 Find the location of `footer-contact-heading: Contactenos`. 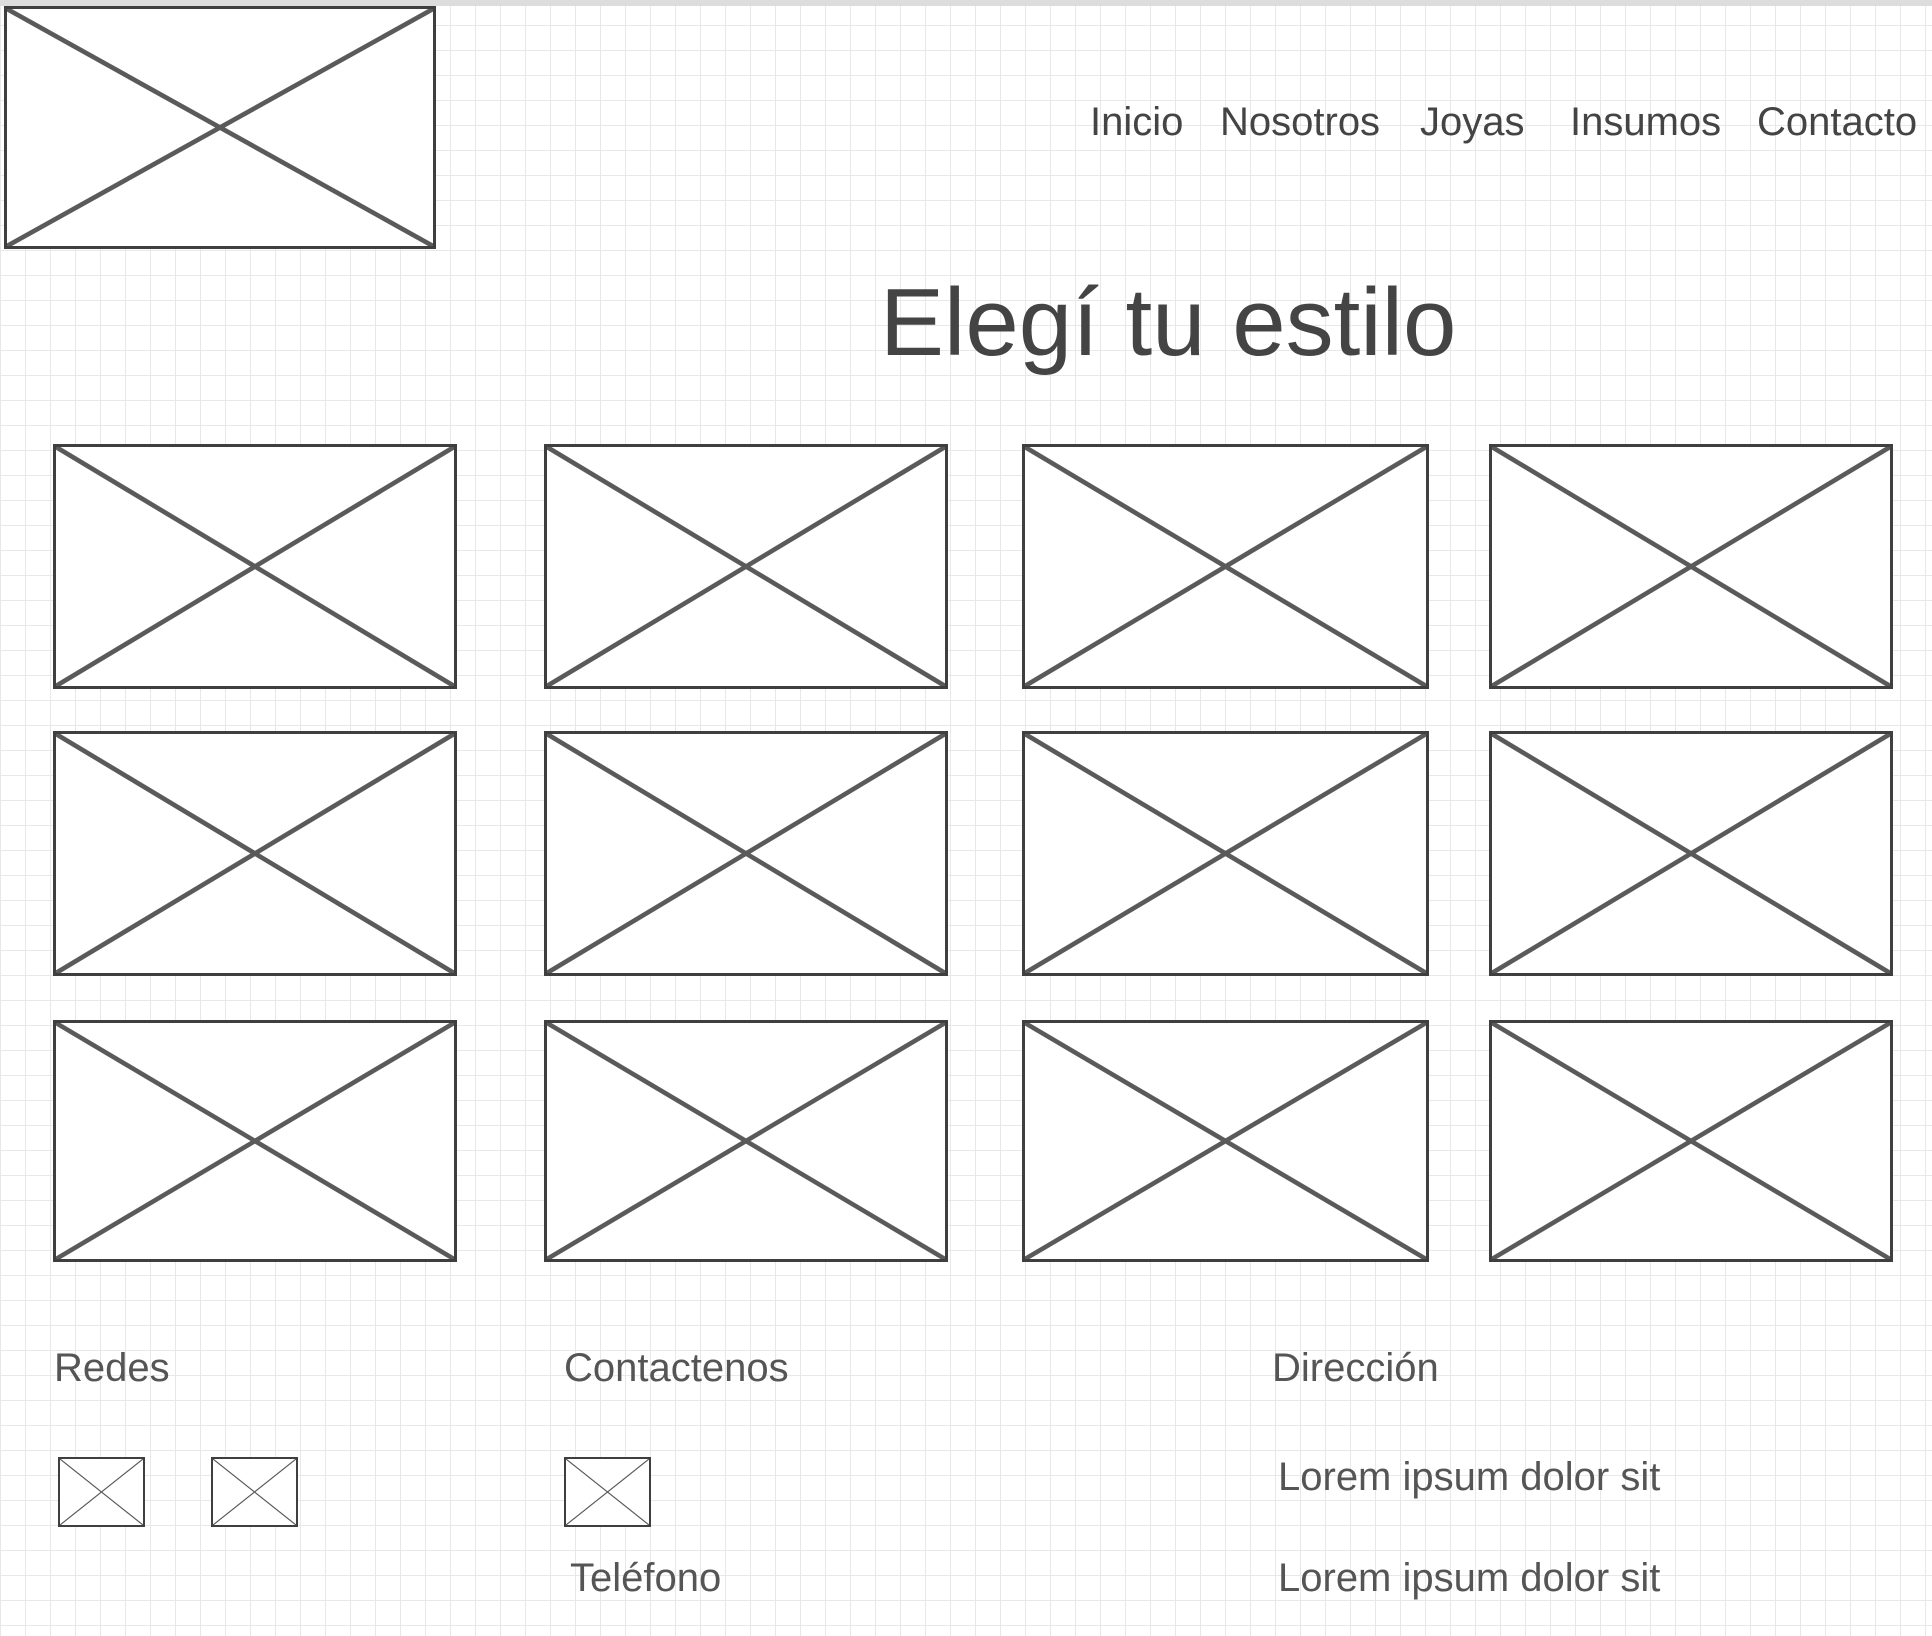

footer-contact-heading: Contactenos is located at coordinates (676, 1368).